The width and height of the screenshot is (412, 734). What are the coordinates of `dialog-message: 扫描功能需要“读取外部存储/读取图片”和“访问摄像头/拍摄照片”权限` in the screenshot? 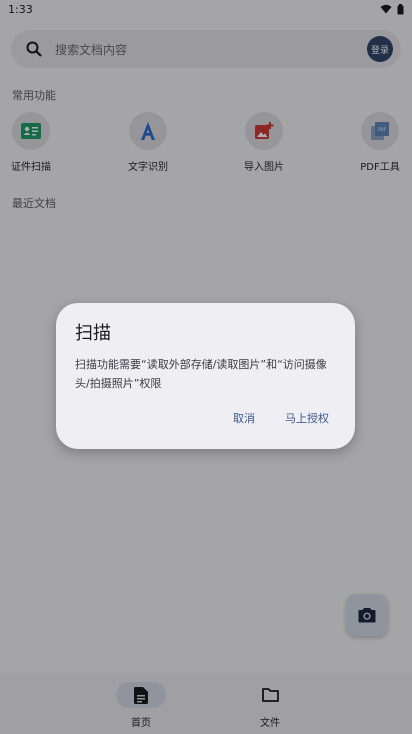 It's located at (201, 374).